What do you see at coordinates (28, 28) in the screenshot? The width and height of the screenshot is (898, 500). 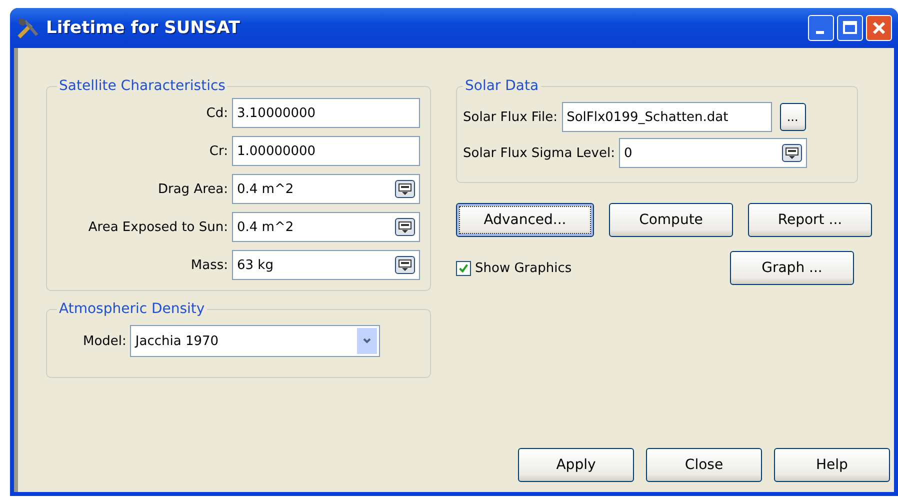 I see `tools-icon` at bounding box center [28, 28].